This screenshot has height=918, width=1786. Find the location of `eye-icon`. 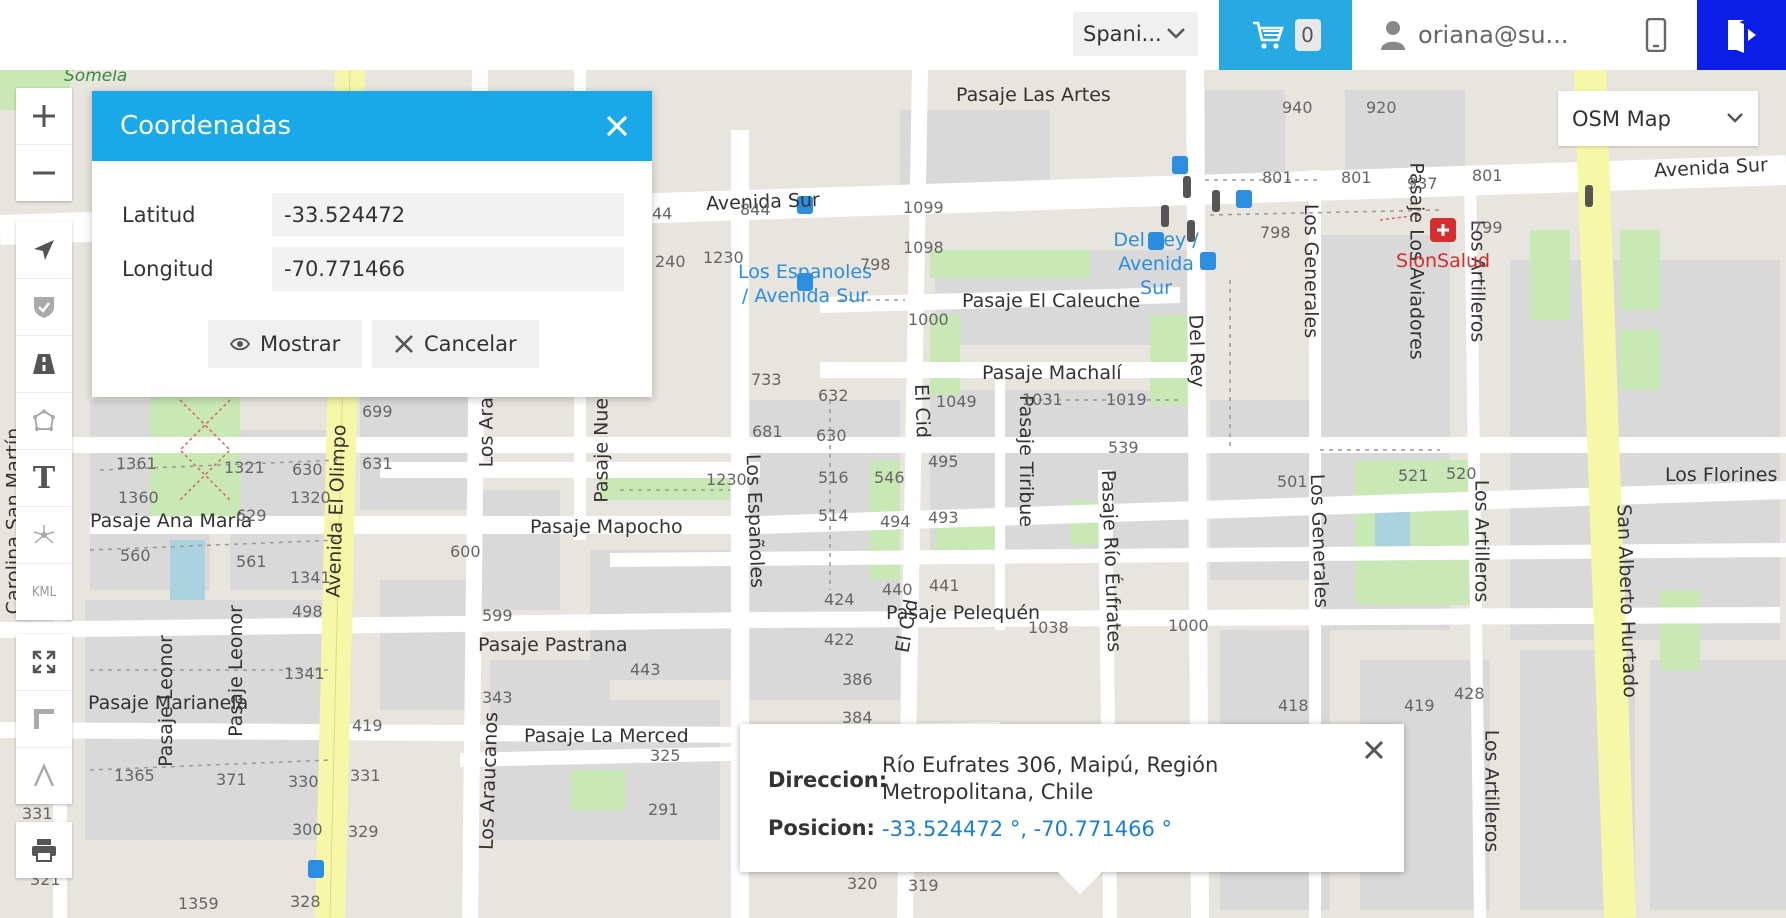

eye-icon is located at coordinates (240, 344).